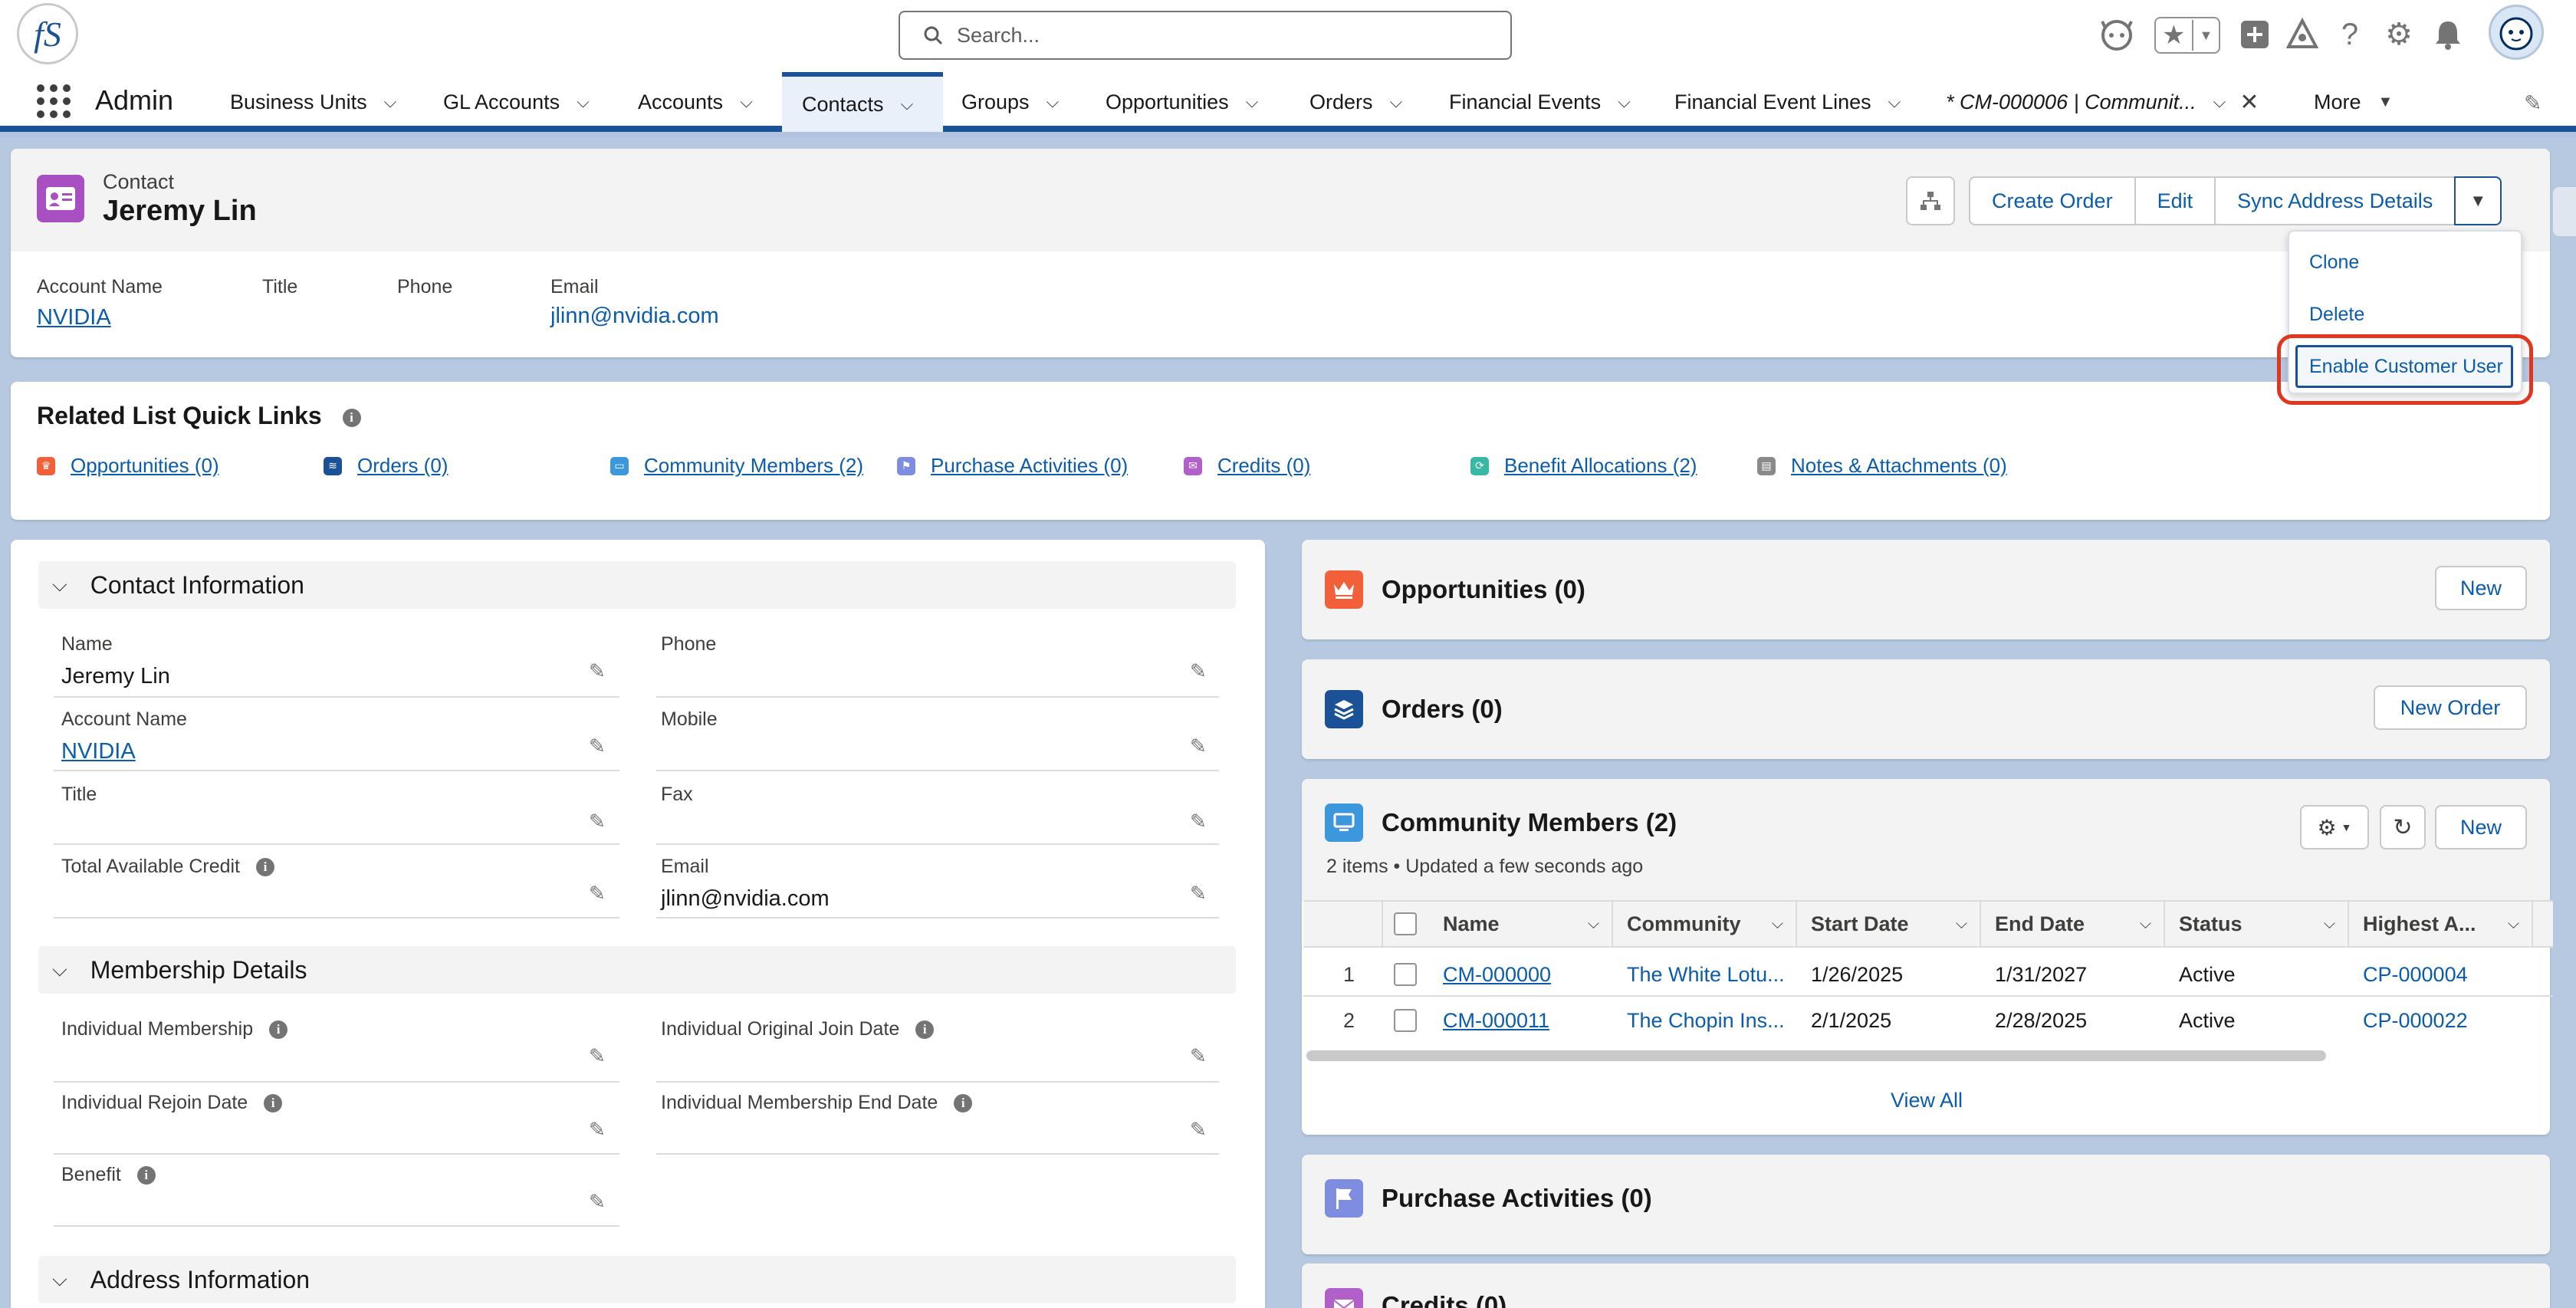 The width and height of the screenshot is (2576, 1308). Describe the element at coordinates (737, 466) in the screenshot. I see `quick-link-community-members: ▭ Community Members (2)` at that location.